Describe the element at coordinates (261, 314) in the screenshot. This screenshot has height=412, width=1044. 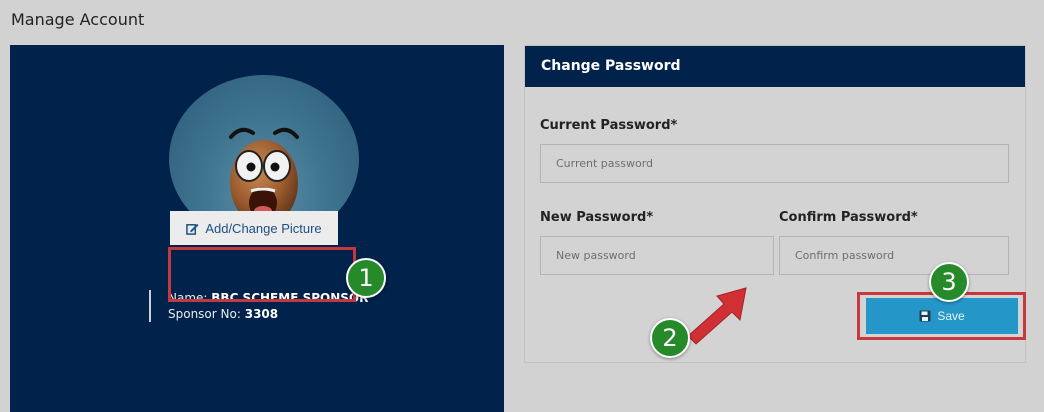
I see `sponsor-number: 3308` at that location.